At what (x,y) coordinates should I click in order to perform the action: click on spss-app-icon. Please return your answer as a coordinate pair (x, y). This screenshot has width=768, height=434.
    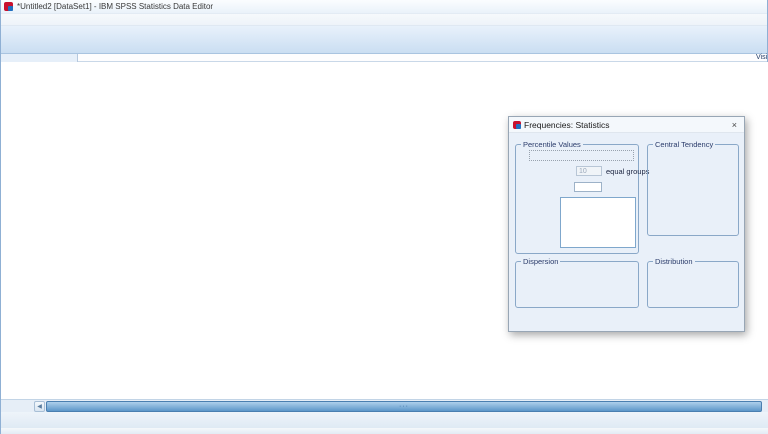
    Looking at the image, I should click on (8, 6).